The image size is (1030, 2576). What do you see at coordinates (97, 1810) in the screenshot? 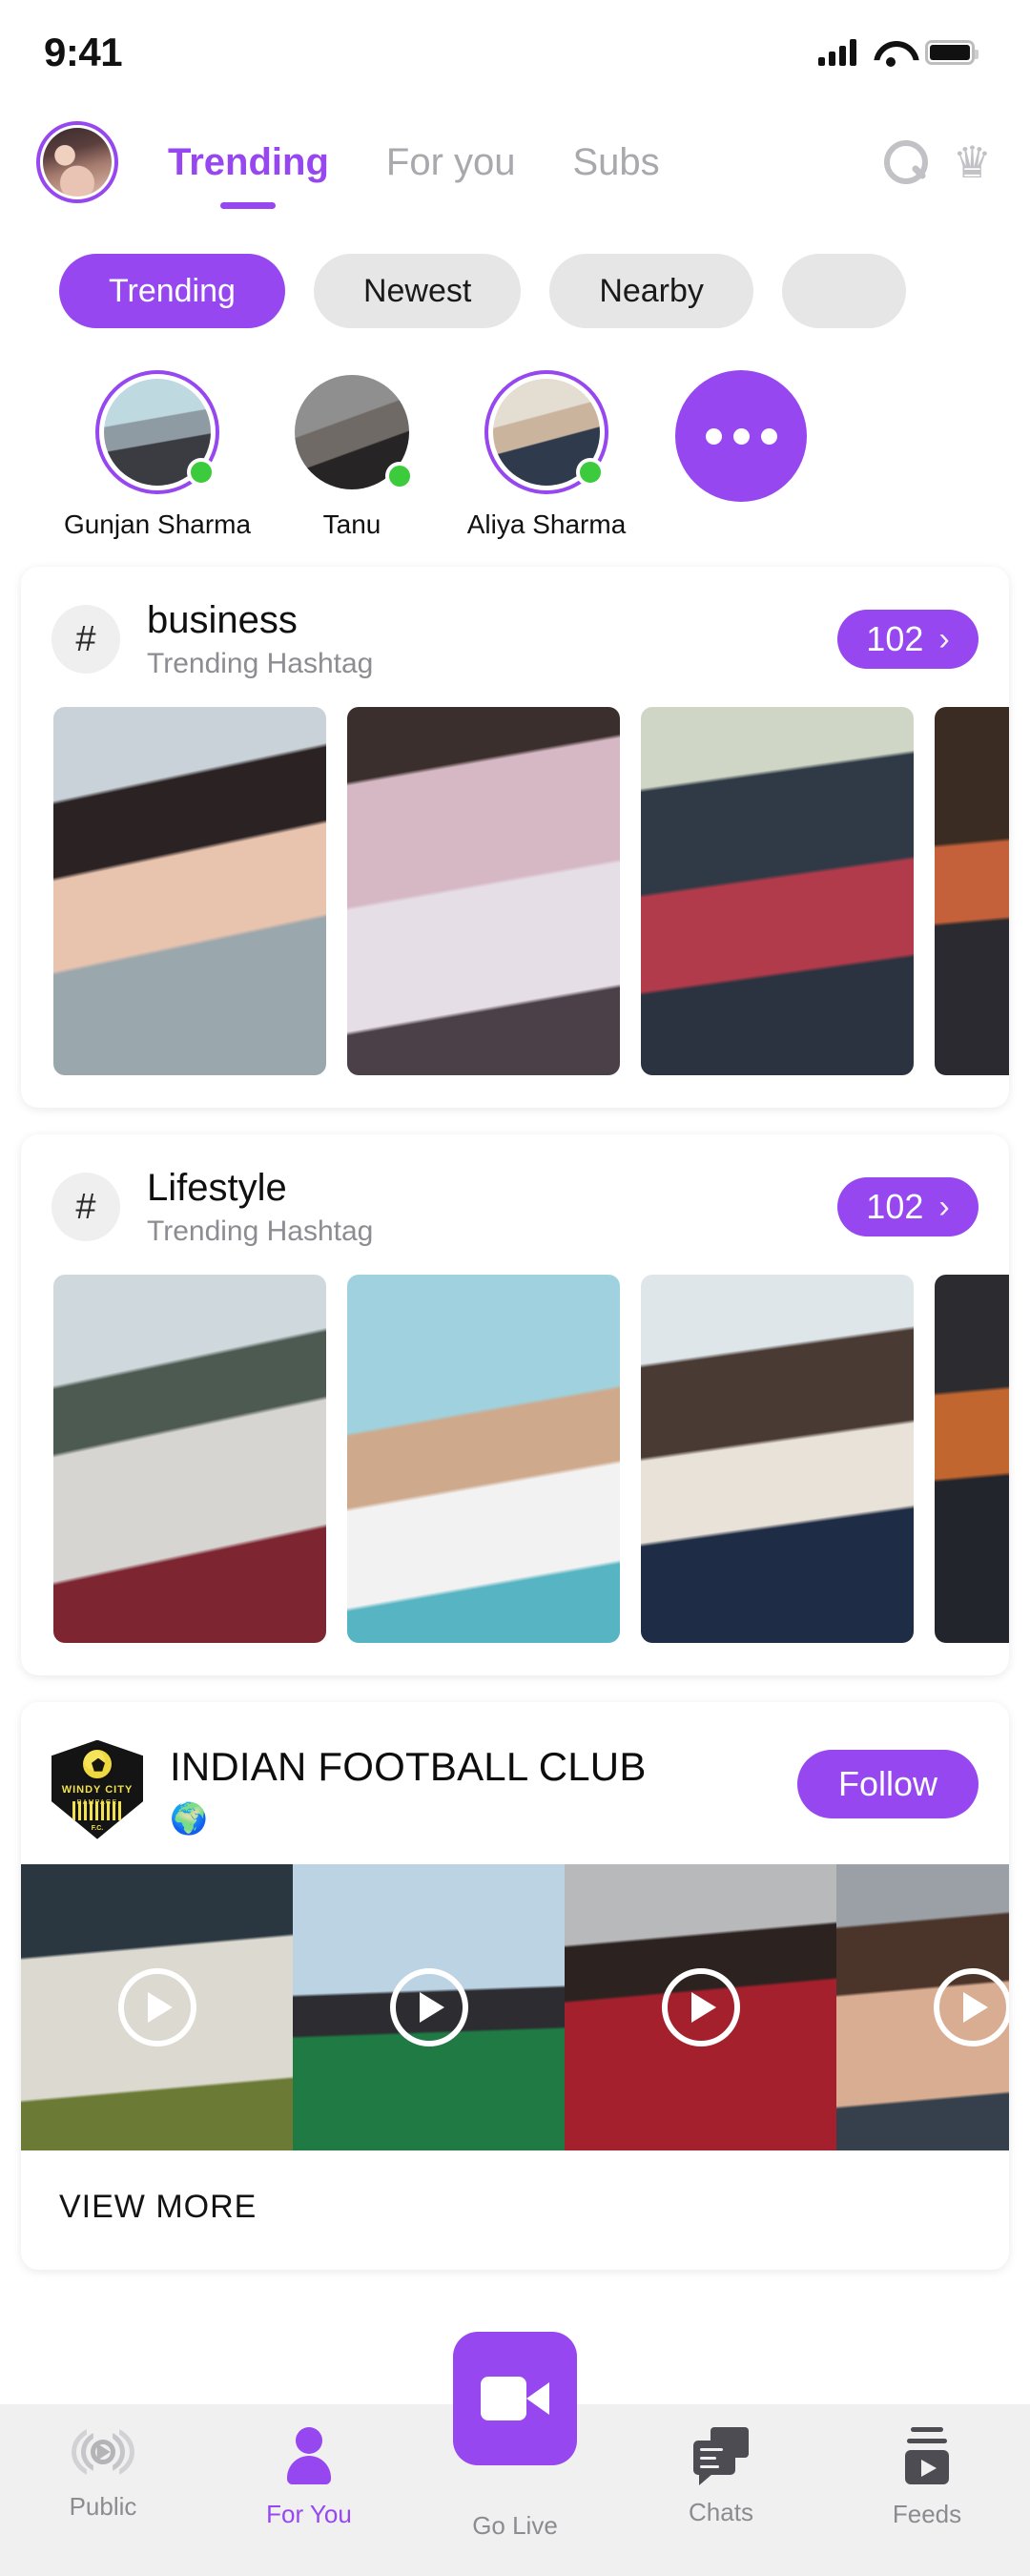
I see `skyline-graphic` at bounding box center [97, 1810].